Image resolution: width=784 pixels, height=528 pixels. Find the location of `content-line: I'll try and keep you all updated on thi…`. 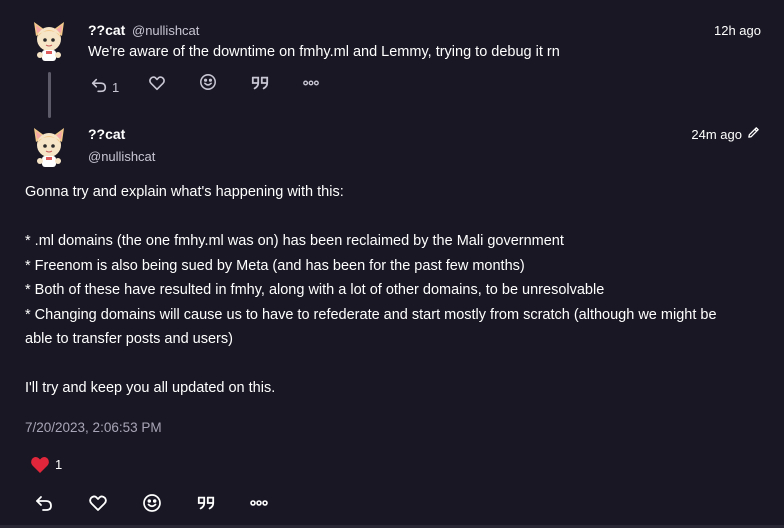

content-line: I'll try and keep you all updated on thi… is located at coordinates (150, 388).